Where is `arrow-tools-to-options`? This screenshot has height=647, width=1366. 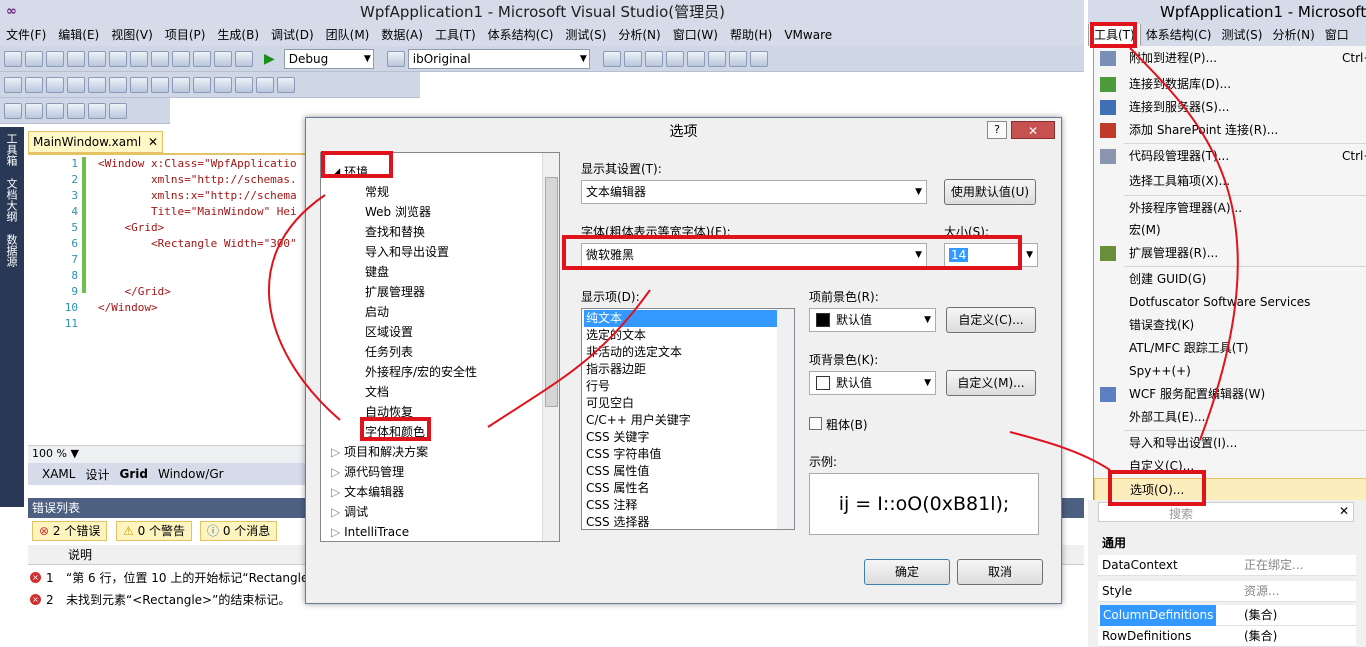 arrow-tools-to-options is located at coordinates (1184, 244).